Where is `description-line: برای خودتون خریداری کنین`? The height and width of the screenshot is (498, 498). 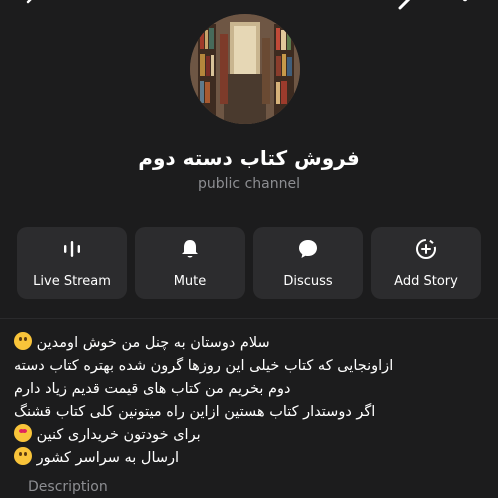 description-line: برای خودتون خریداری کنین is located at coordinates (243, 435).